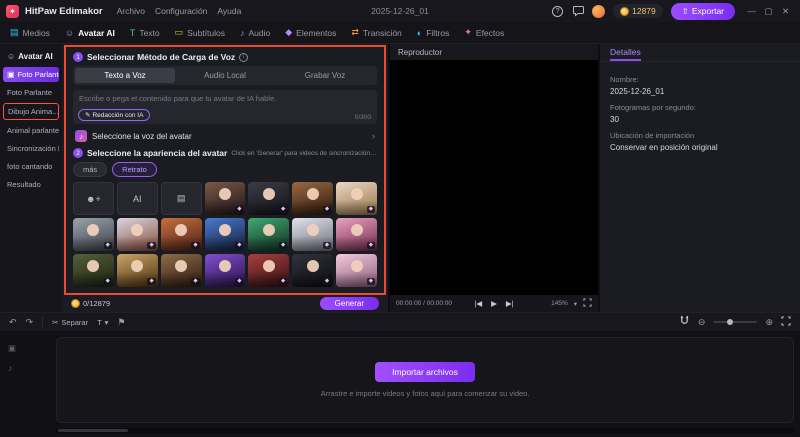 The width and height of the screenshot is (800, 437). I want to click on video-track-icon: ▣, so click(27, 348).